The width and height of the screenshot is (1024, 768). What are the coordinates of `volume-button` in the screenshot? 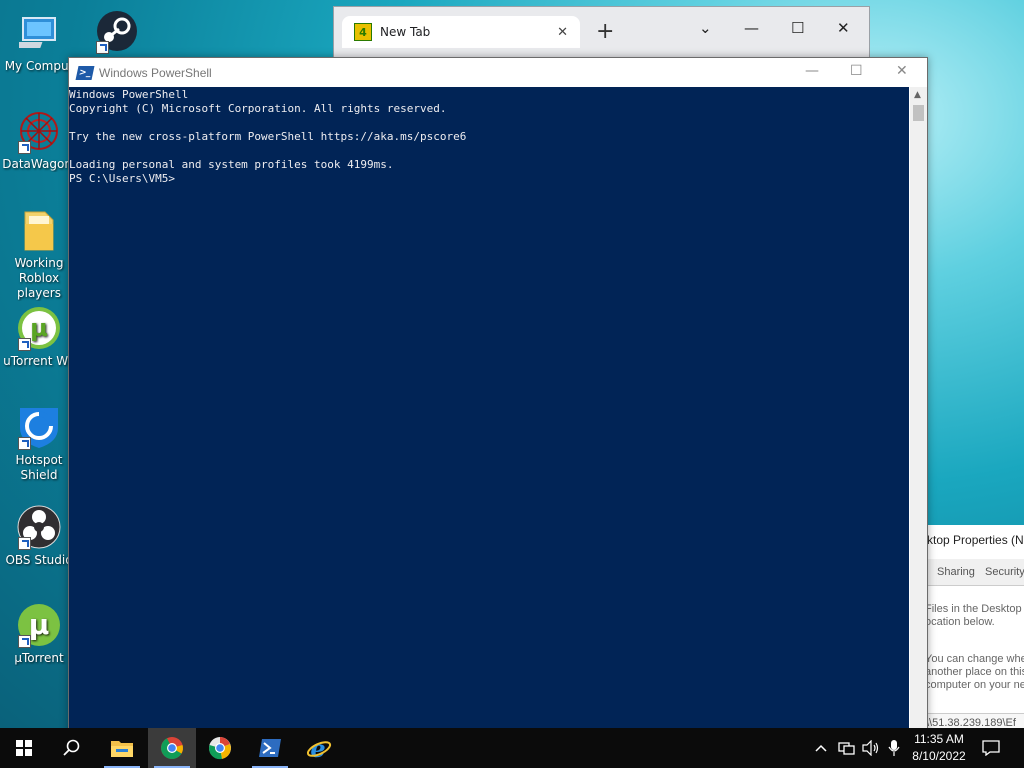 It's located at (871, 748).